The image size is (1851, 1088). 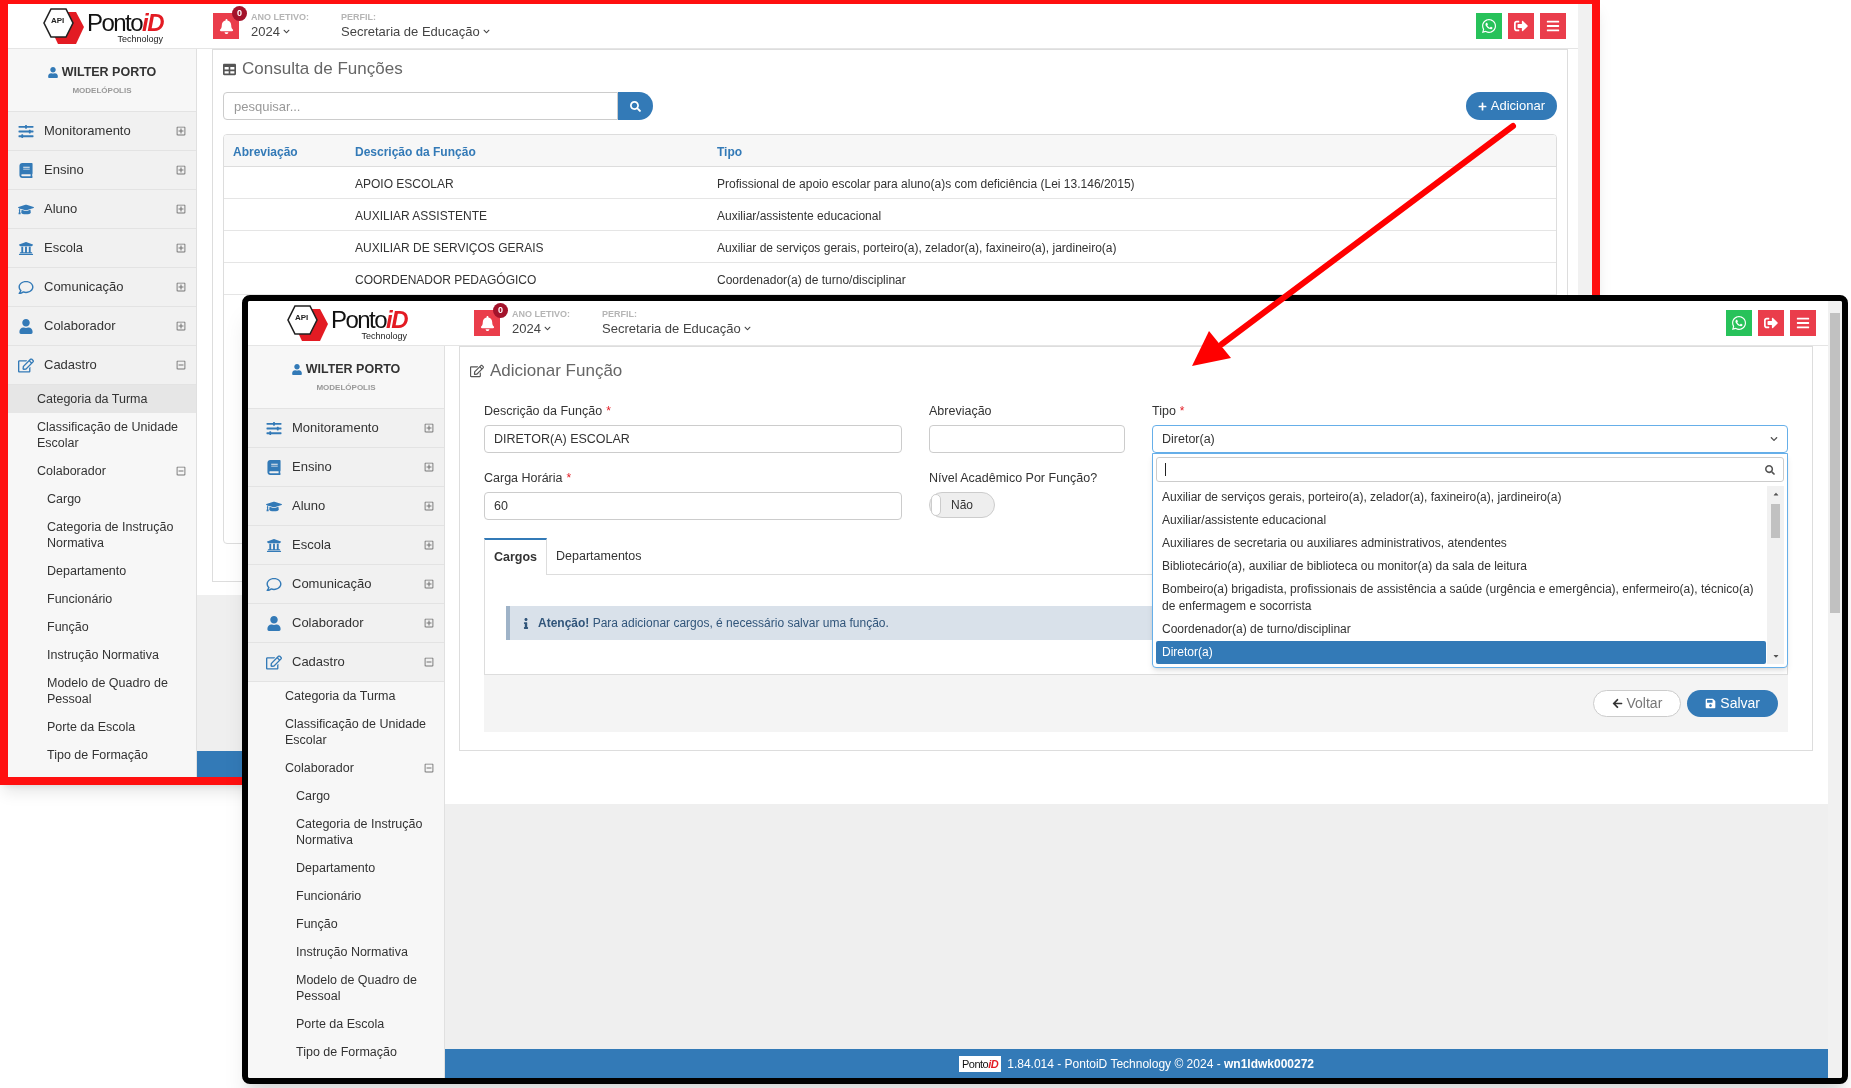 What do you see at coordinates (693, 506) in the screenshot?
I see `input-field: 60` at bounding box center [693, 506].